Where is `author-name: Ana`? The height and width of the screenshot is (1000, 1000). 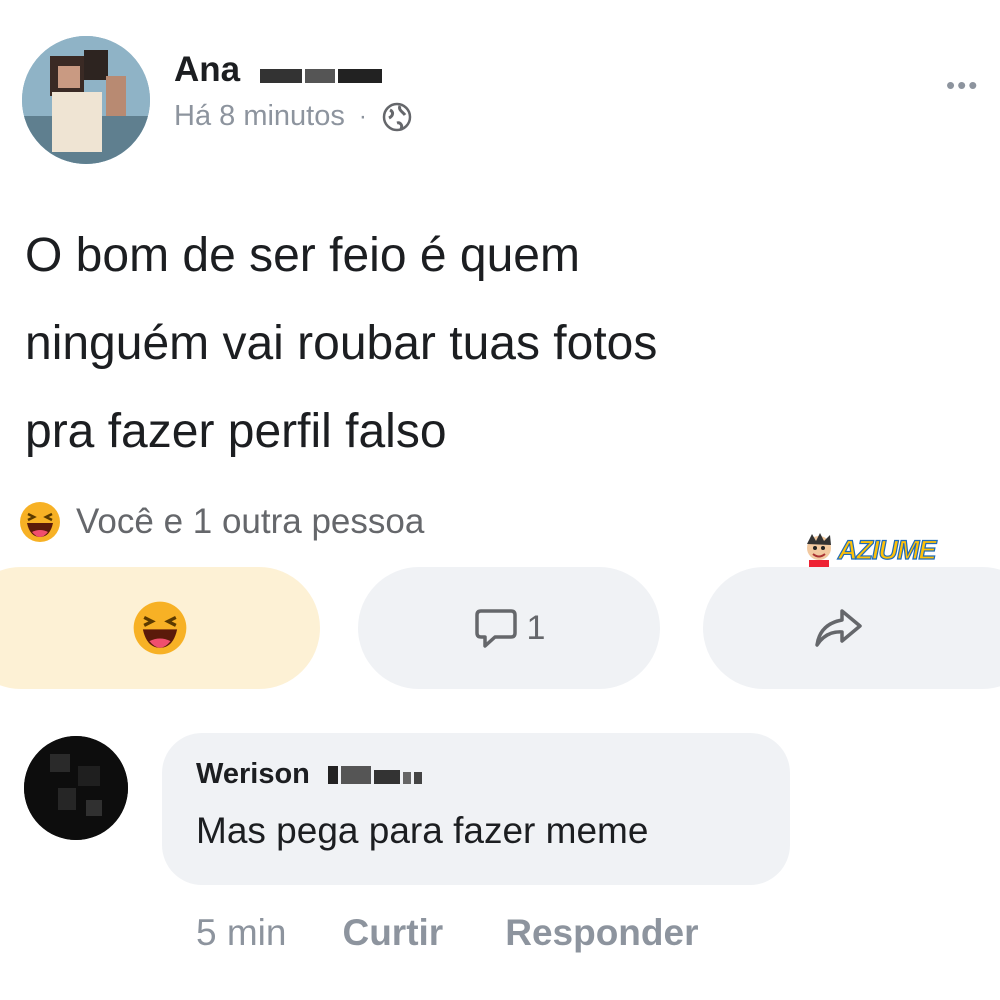
author-name: Ana is located at coordinates (279, 71).